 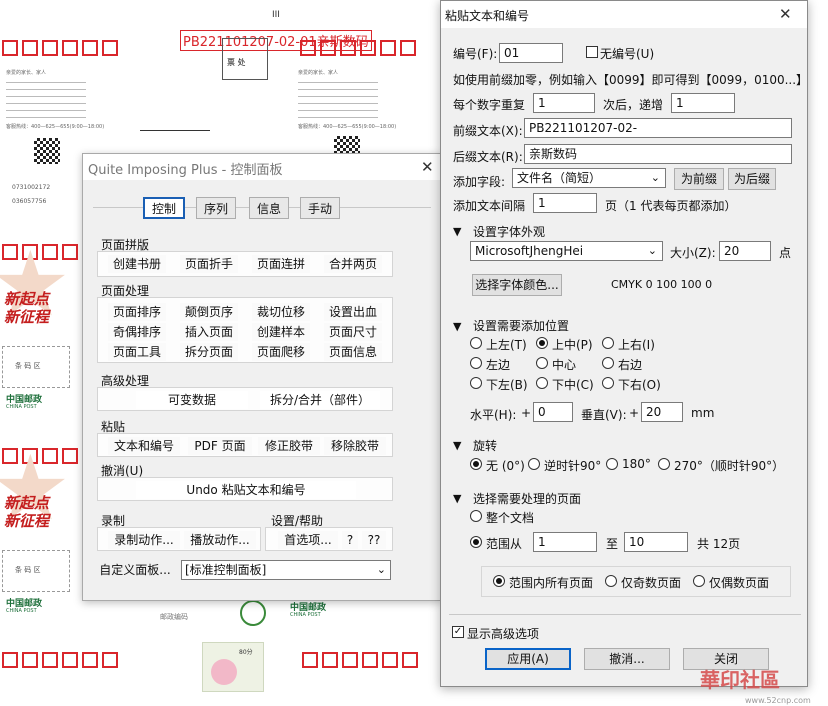 I want to click on reverse-pages-button: 颠倒页序, so click(x=209, y=312).